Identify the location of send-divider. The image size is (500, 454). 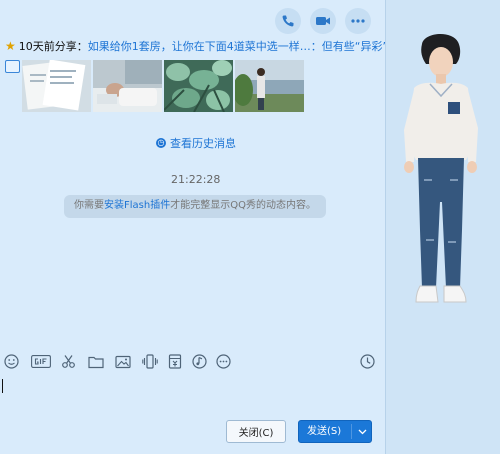
(351, 431).